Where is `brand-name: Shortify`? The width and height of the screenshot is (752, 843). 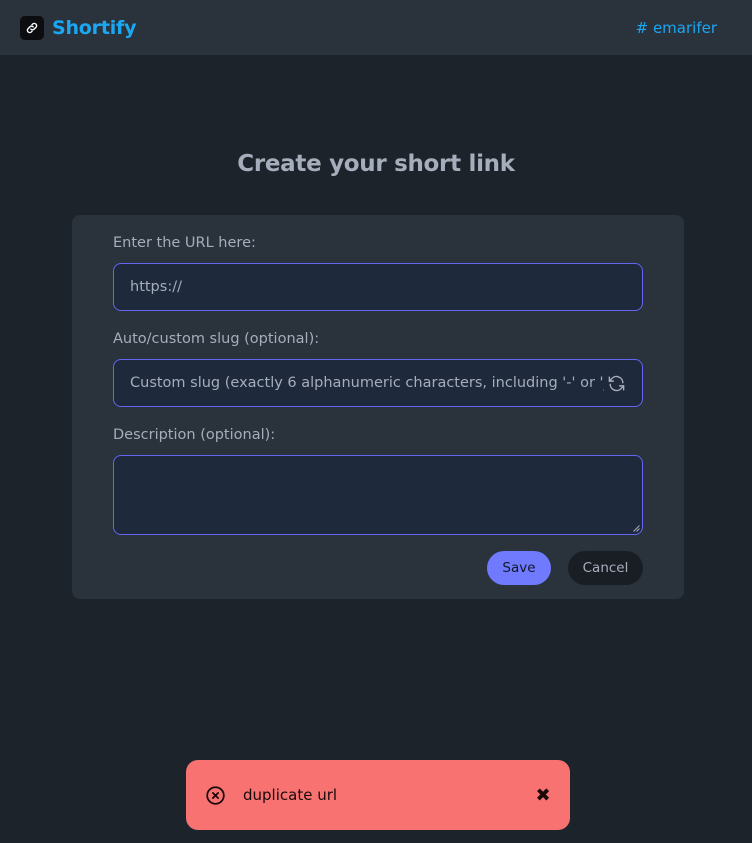
brand-name: Shortify is located at coordinates (94, 27).